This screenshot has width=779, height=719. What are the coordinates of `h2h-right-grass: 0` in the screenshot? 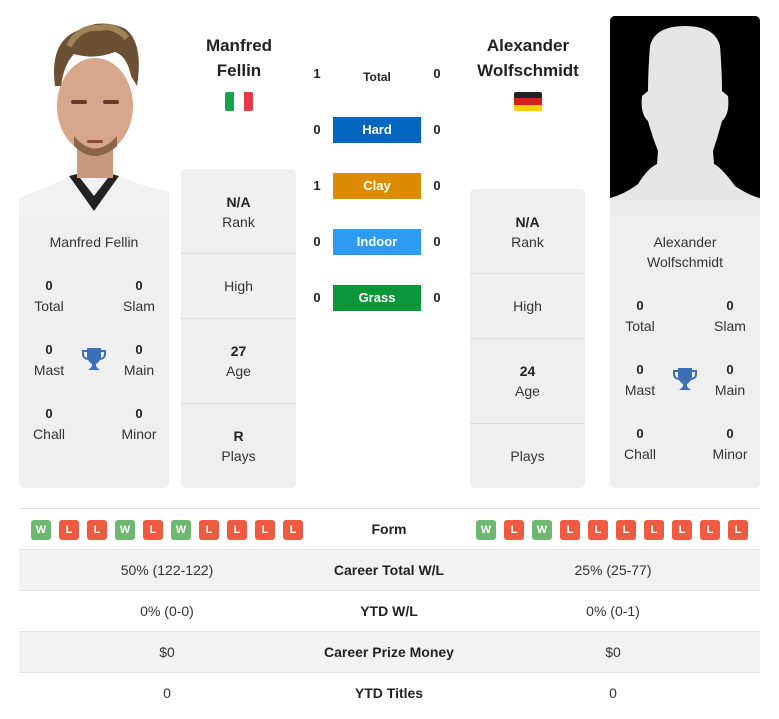 It's located at (437, 297).